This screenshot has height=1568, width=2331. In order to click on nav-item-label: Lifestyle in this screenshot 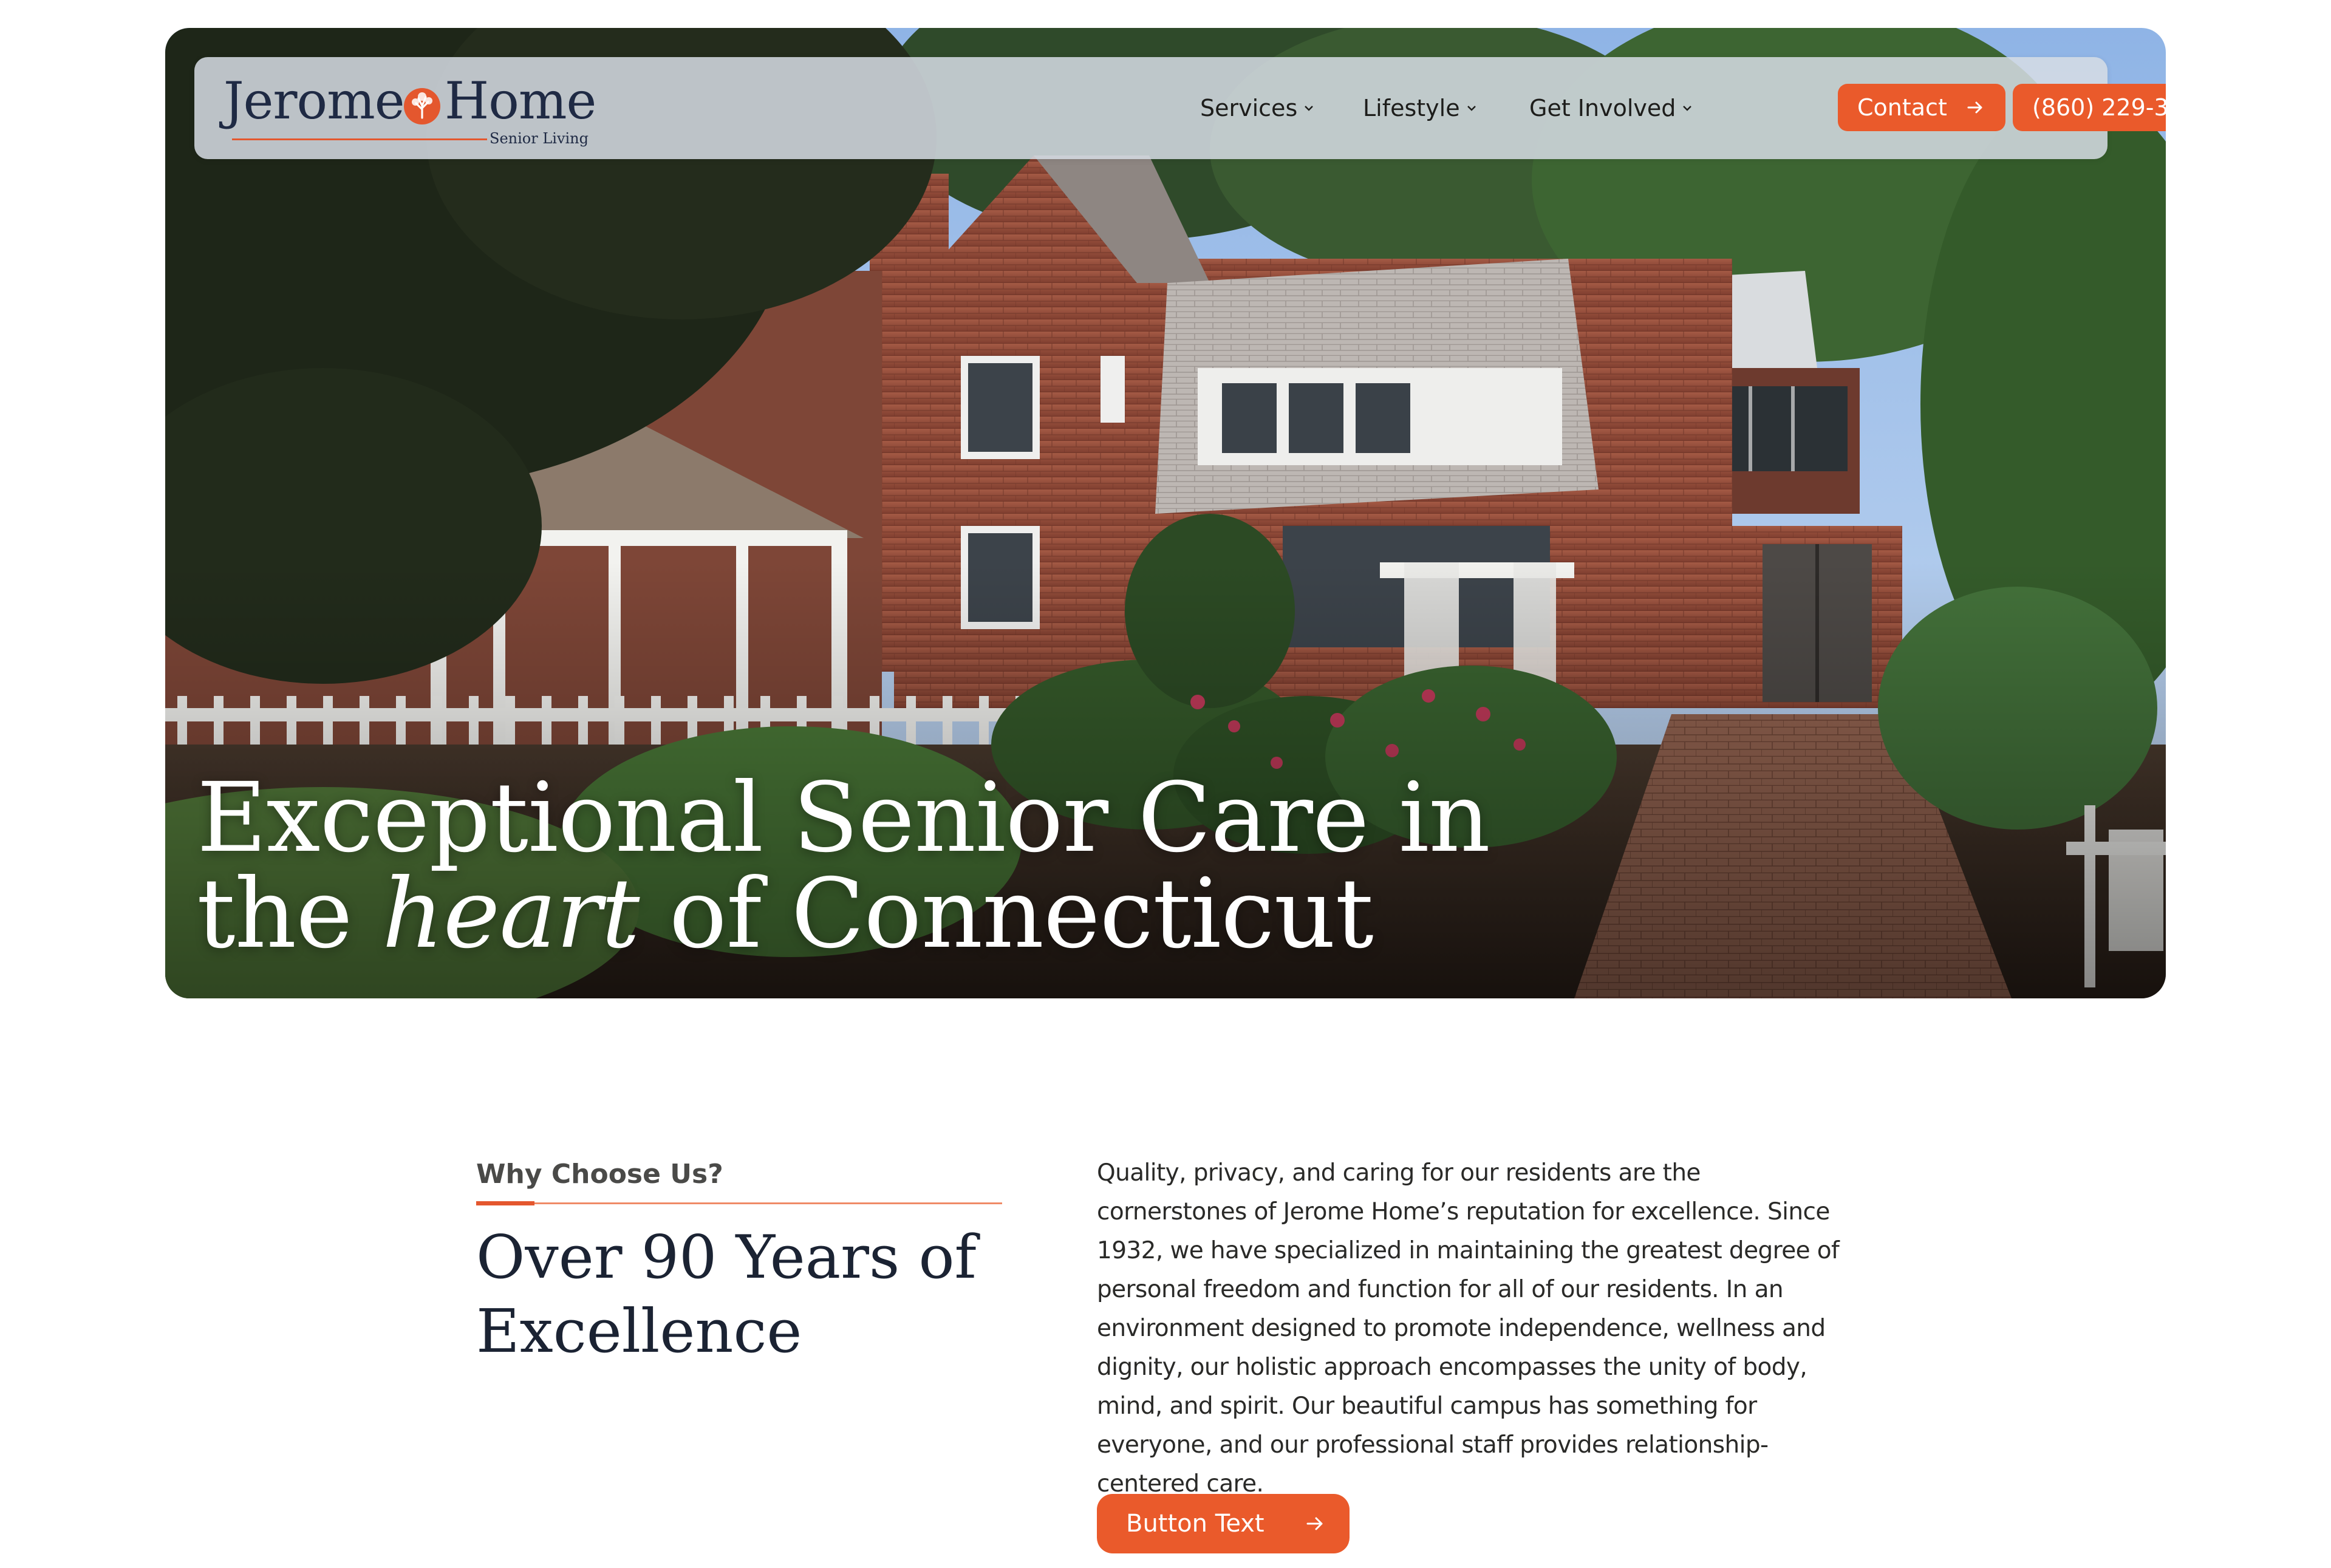, I will do `click(1411, 108)`.